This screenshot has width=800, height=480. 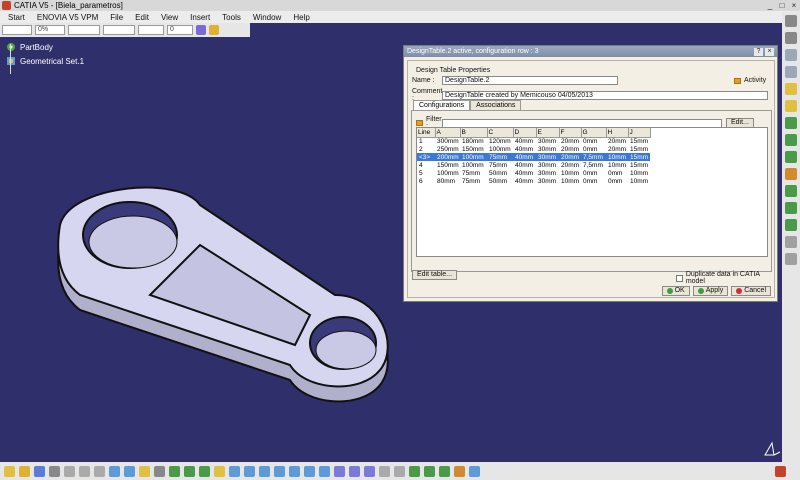 What do you see at coordinates (791, 140) in the screenshot?
I see `shaft-icon` at bounding box center [791, 140].